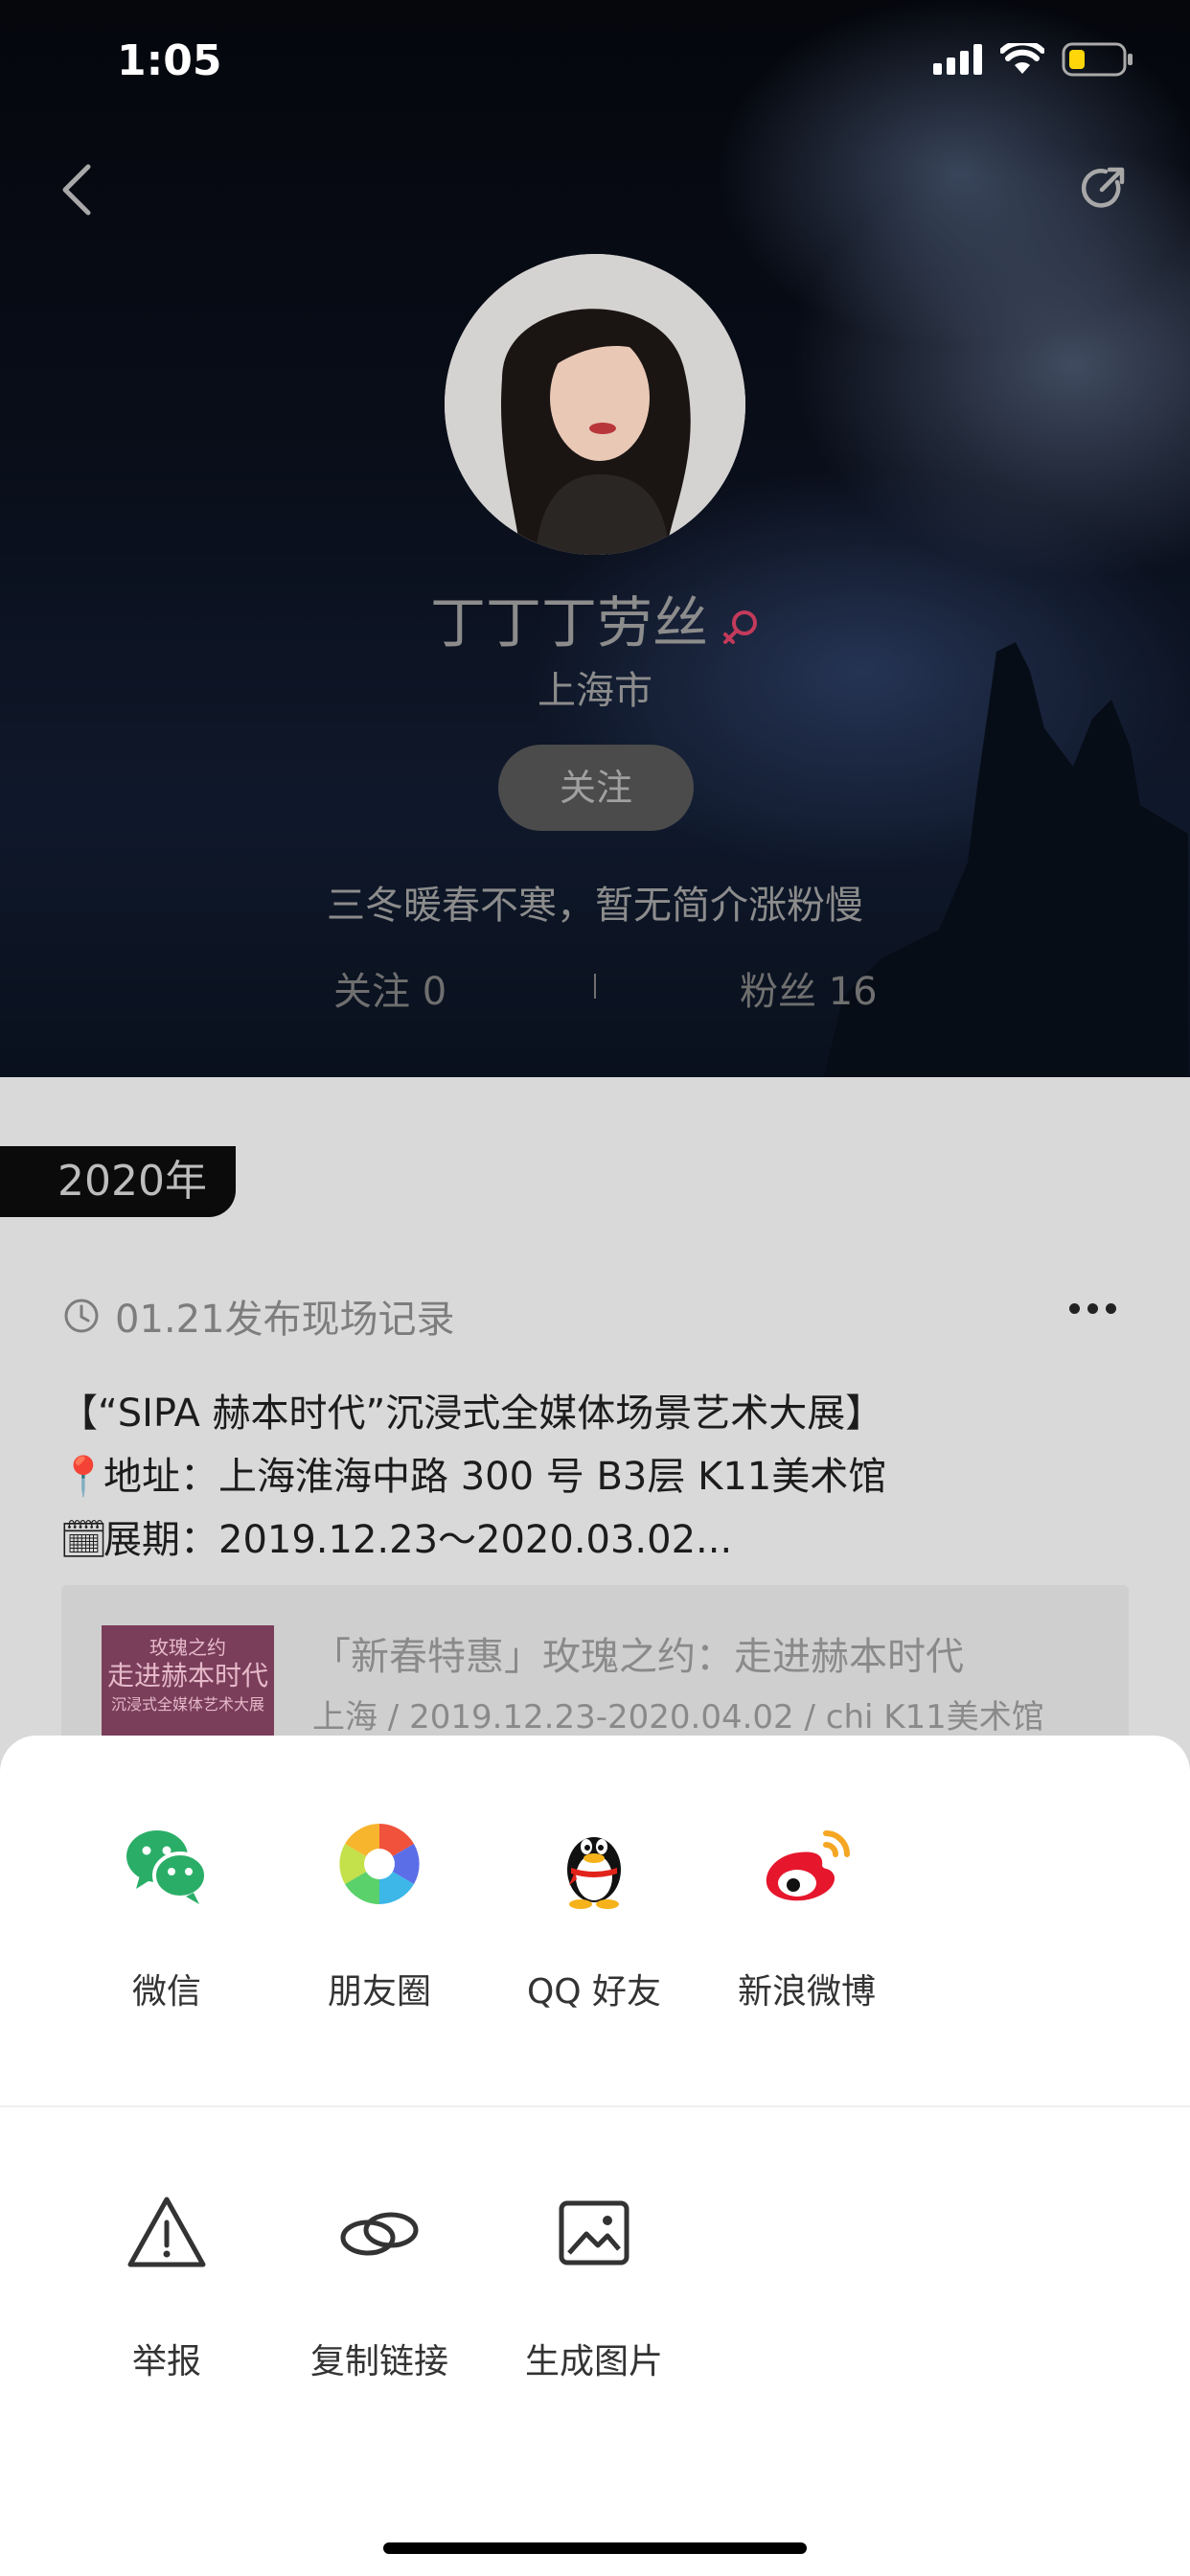 The height and width of the screenshot is (2576, 1190). I want to click on post-line-address-text: 地址：上海淮海中路 300 号 B3层 K11美术馆, so click(495, 1477).